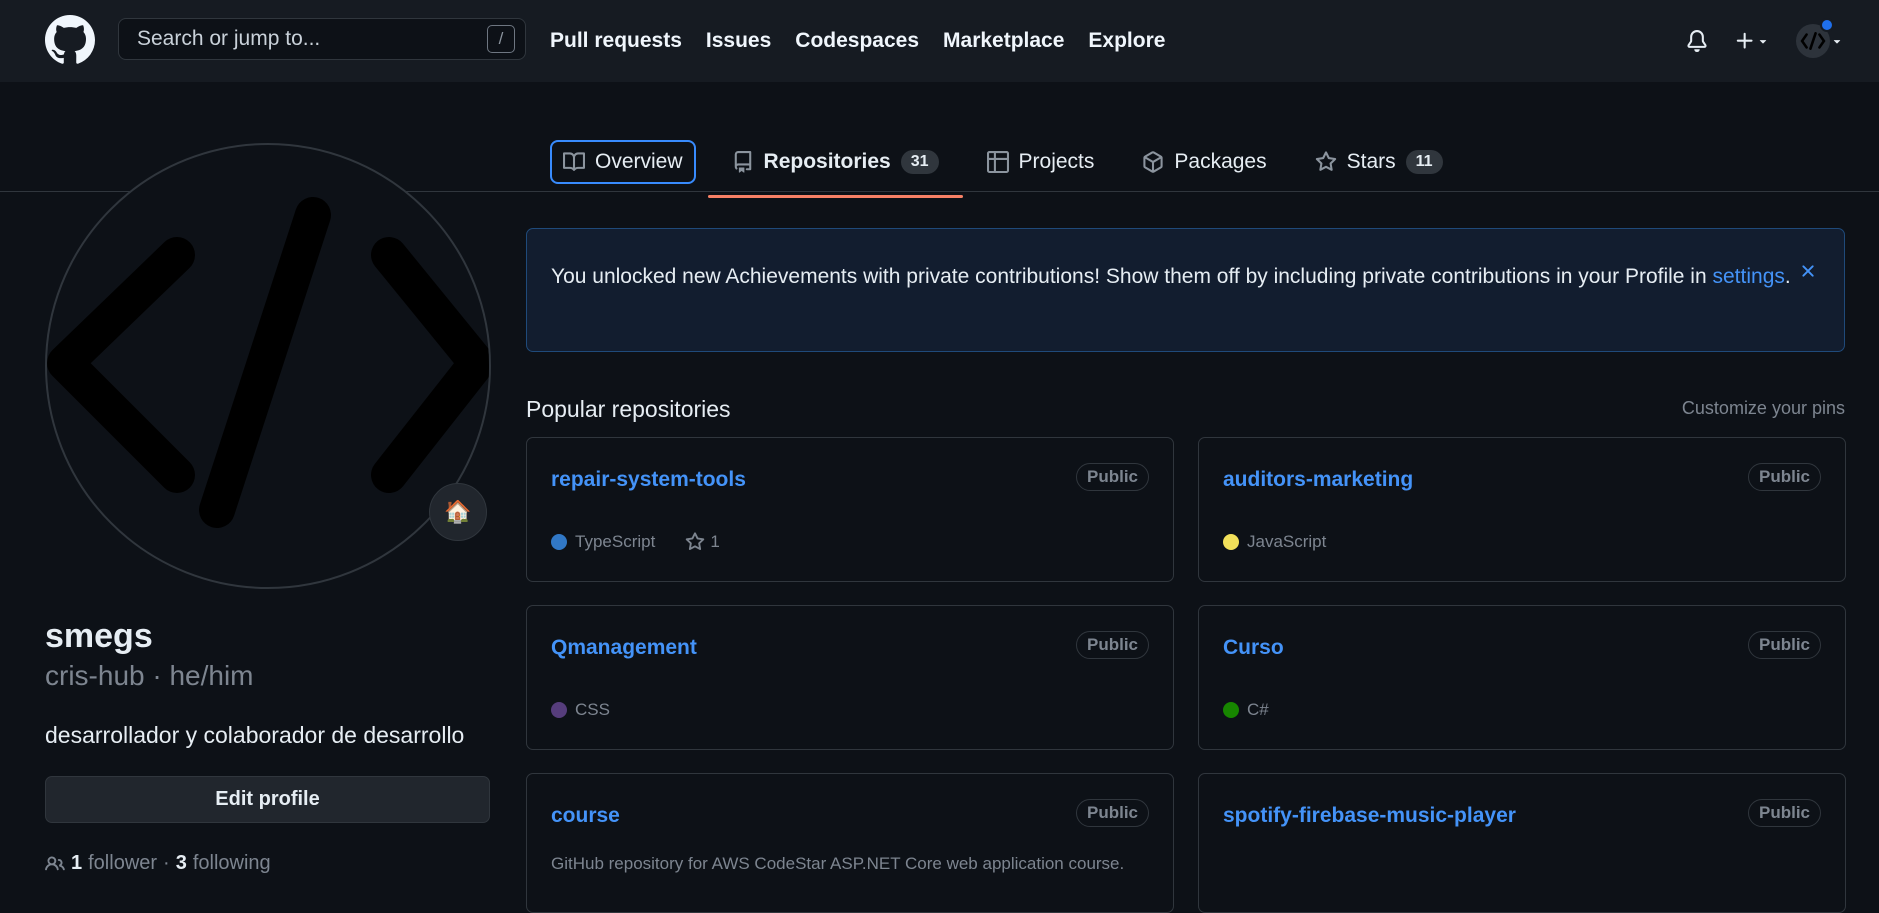 The image size is (1879, 913). What do you see at coordinates (1253, 648) in the screenshot?
I see `repo-name-link: Curso` at bounding box center [1253, 648].